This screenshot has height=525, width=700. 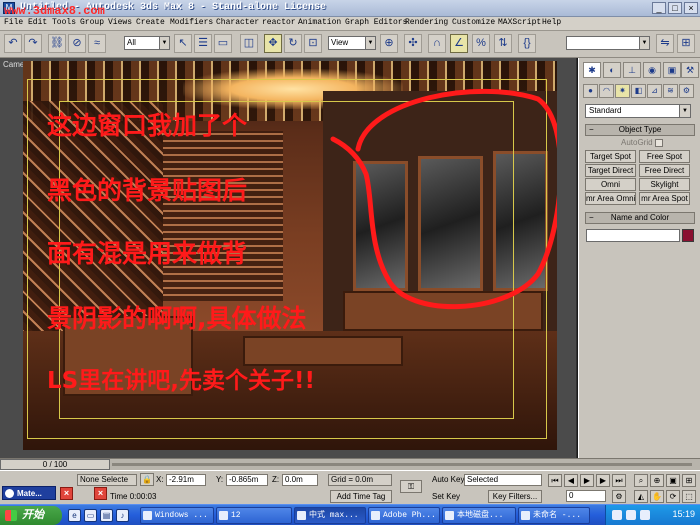 What do you see at coordinates (603, 480) in the screenshot?
I see `next-frame-icon: ▶` at bounding box center [603, 480].